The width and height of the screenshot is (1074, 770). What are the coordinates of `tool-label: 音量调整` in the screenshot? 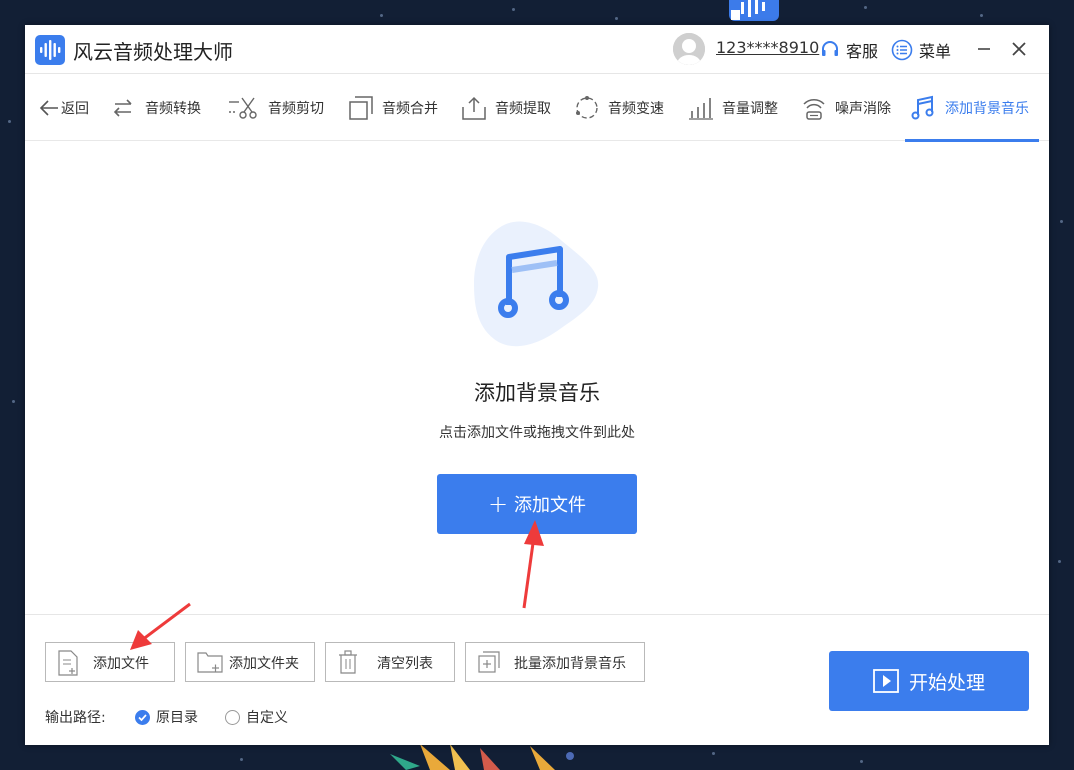 It's located at (750, 109).